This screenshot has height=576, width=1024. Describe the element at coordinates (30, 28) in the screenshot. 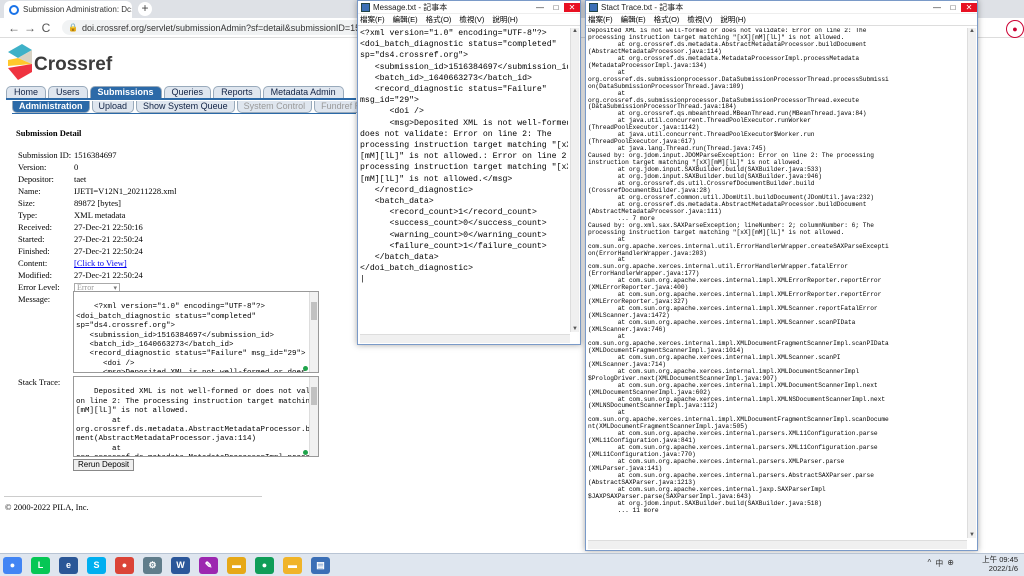

I see `forward-icon: →` at that location.